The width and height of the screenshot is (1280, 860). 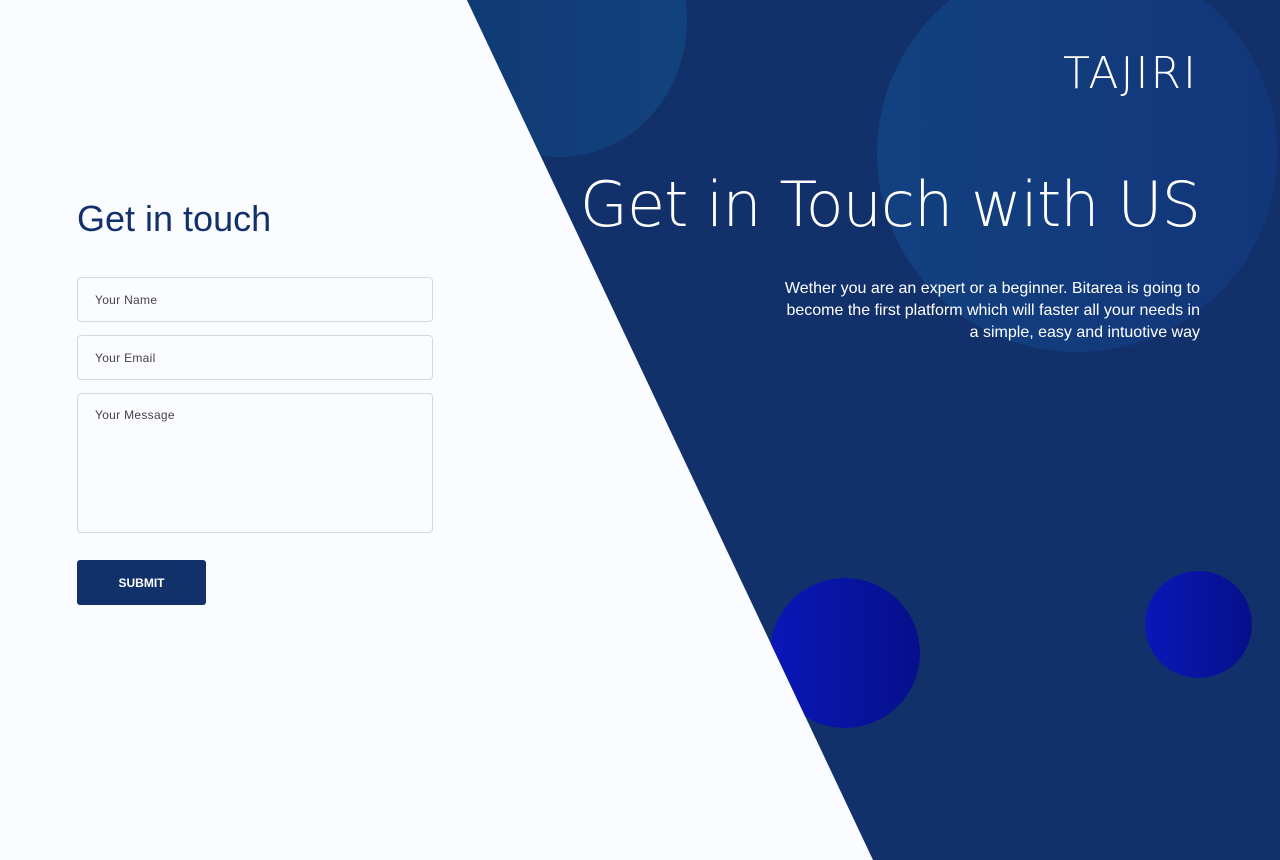 I want to click on message-textarea, so click(x=255, y=463).